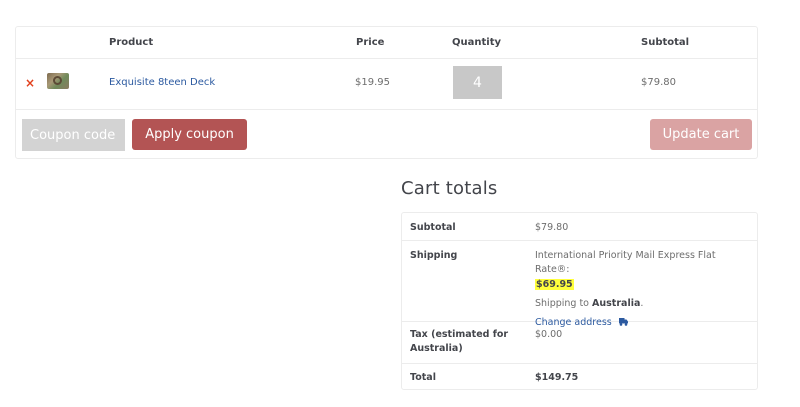  Describe the element at coordinates (434, 255) in the screenshot. I see `shipping-label: Shipping` at that location.